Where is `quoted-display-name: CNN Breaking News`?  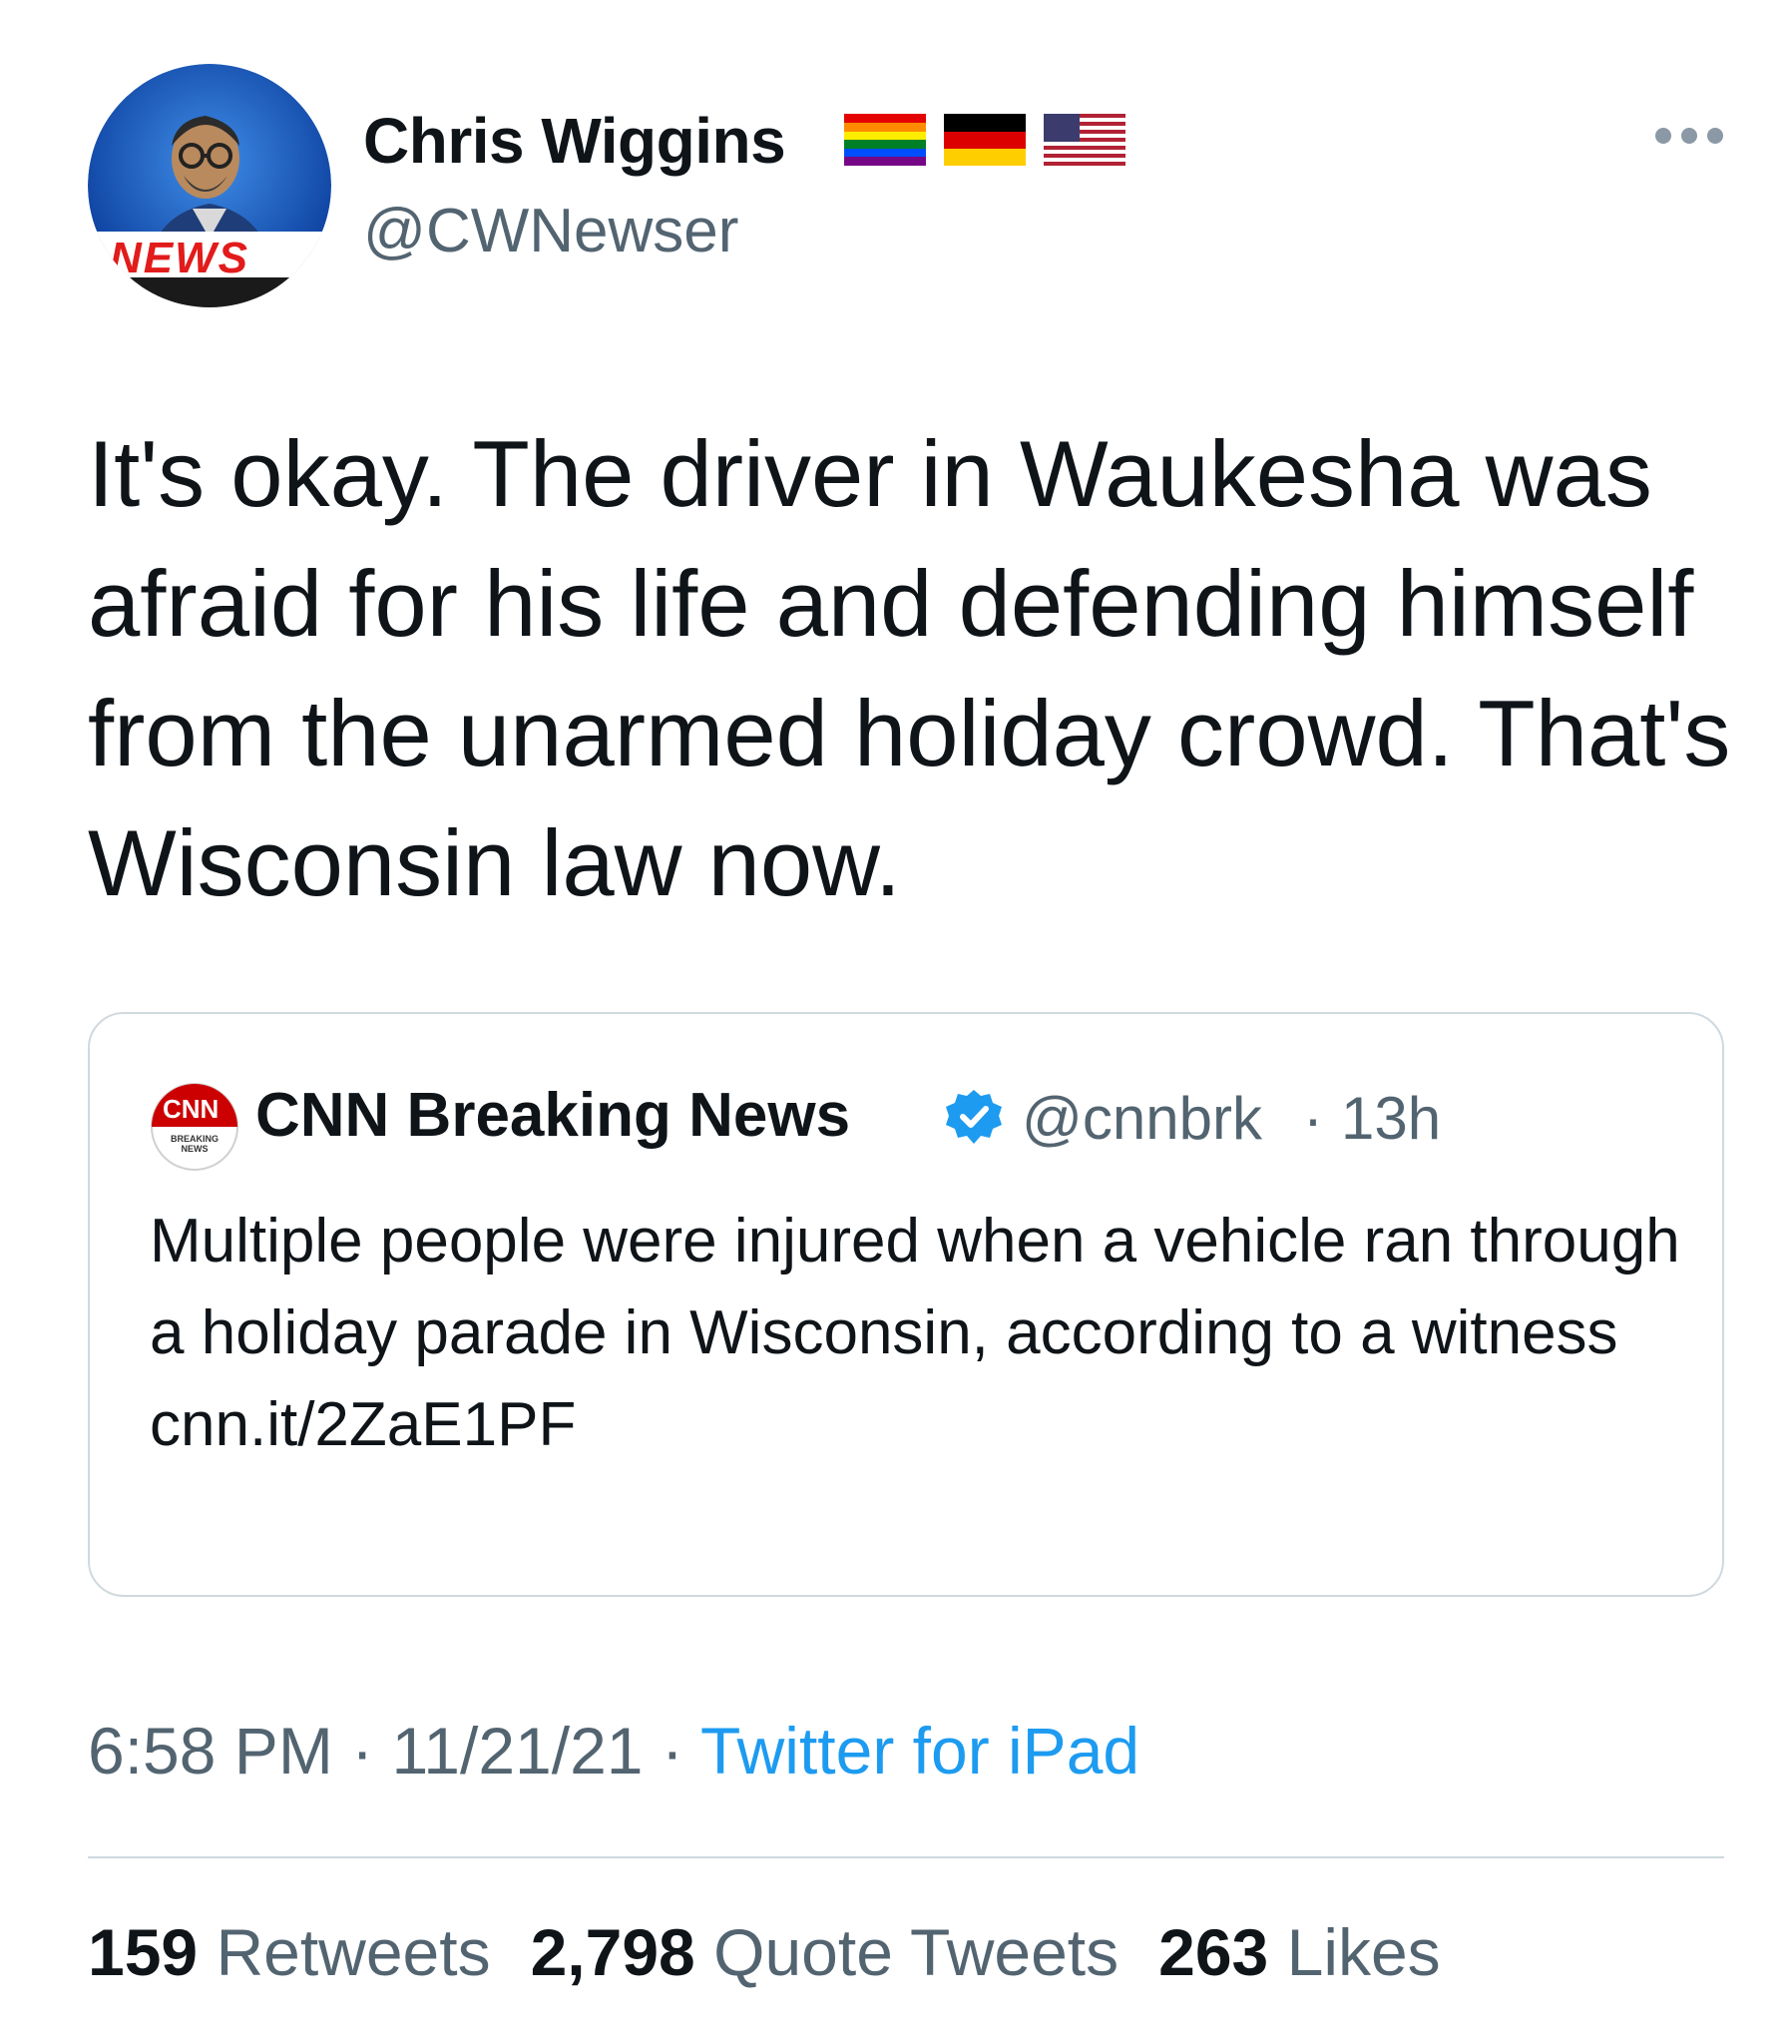
quoted-display-name: CNN Breaking News is located at coordinates (552, 1115).